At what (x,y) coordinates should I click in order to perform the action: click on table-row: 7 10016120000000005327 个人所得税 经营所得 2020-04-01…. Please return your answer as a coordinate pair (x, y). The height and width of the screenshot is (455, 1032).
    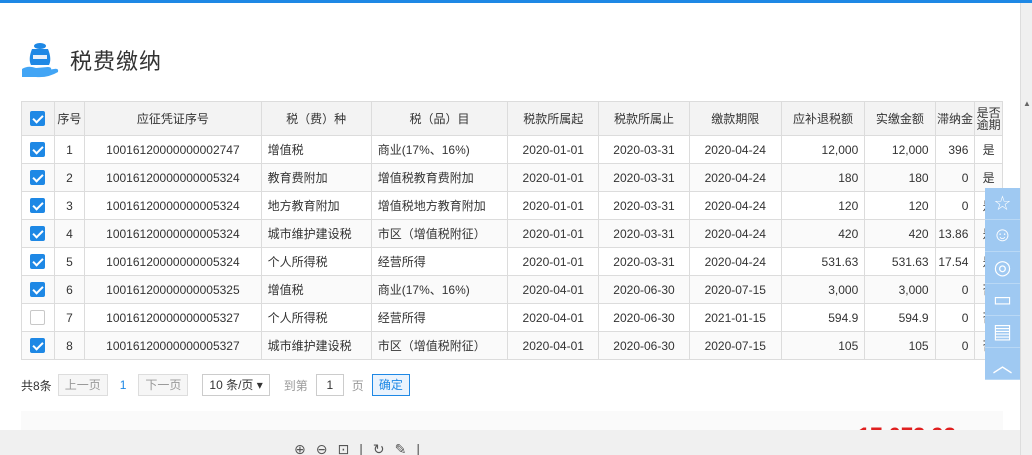
    Looking at the image, I should click on (512, 317).